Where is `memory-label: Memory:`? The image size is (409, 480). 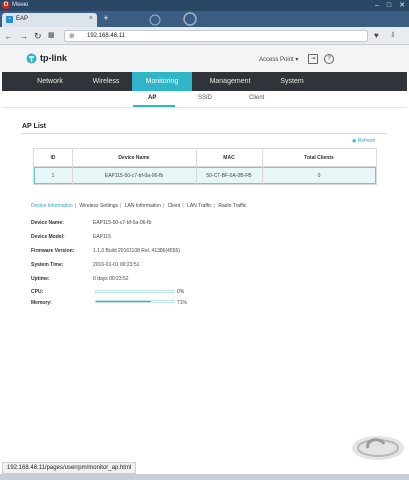 memory-label: Memory: is located at coordinates (41, 303).